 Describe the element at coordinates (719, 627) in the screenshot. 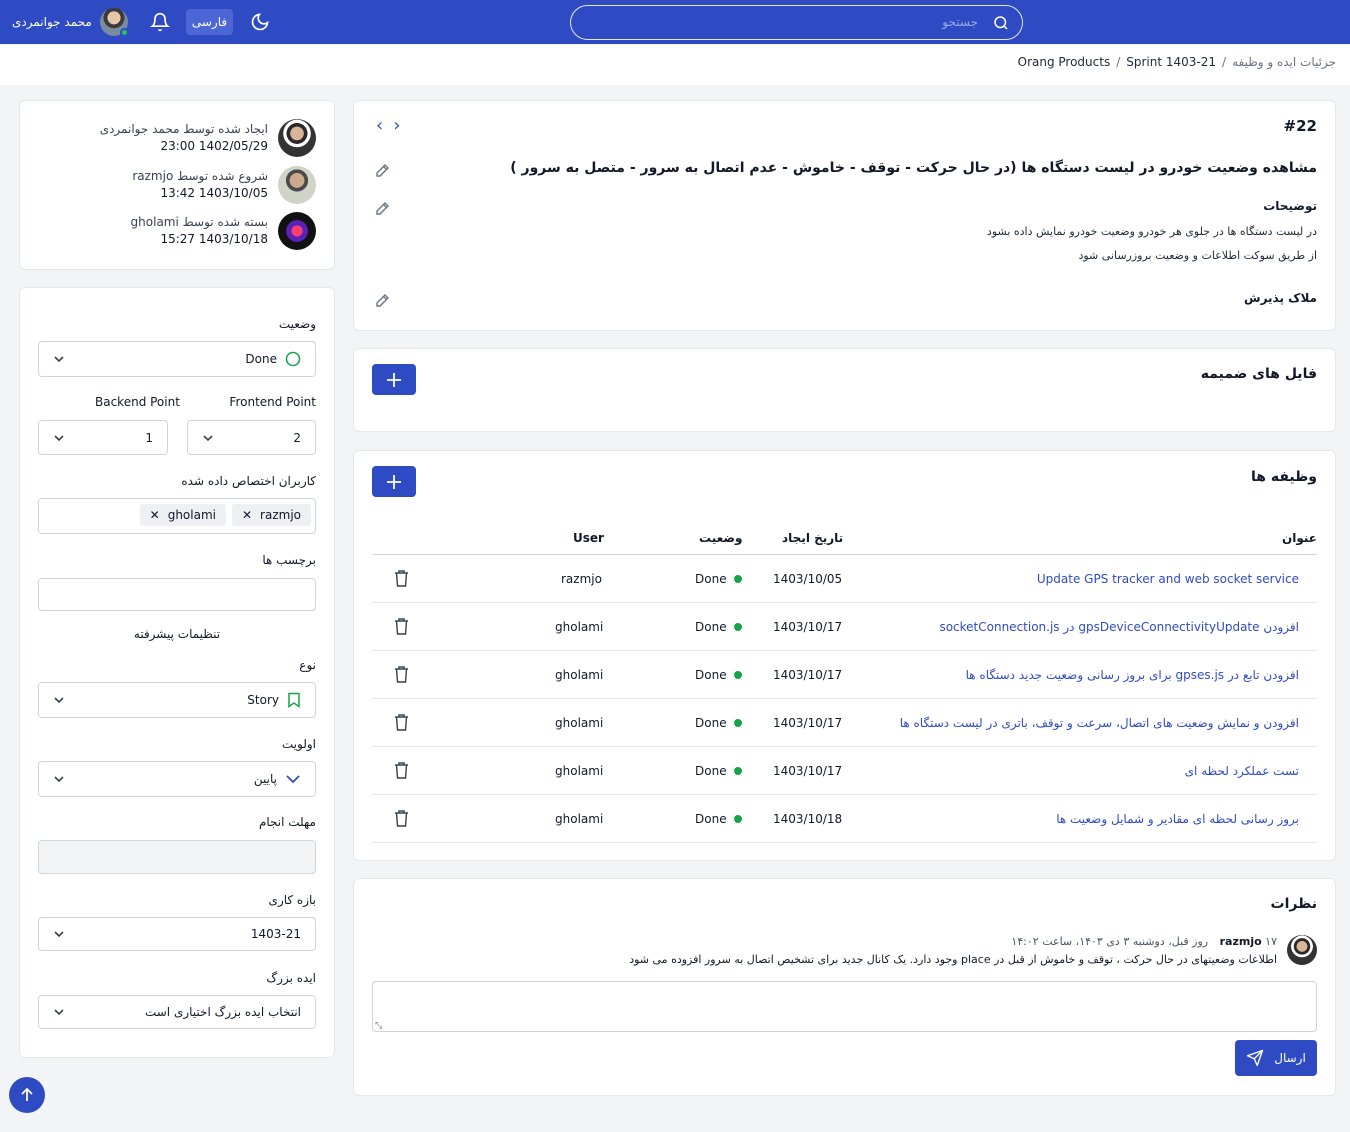

I see `subtask-status: Done` at that location.